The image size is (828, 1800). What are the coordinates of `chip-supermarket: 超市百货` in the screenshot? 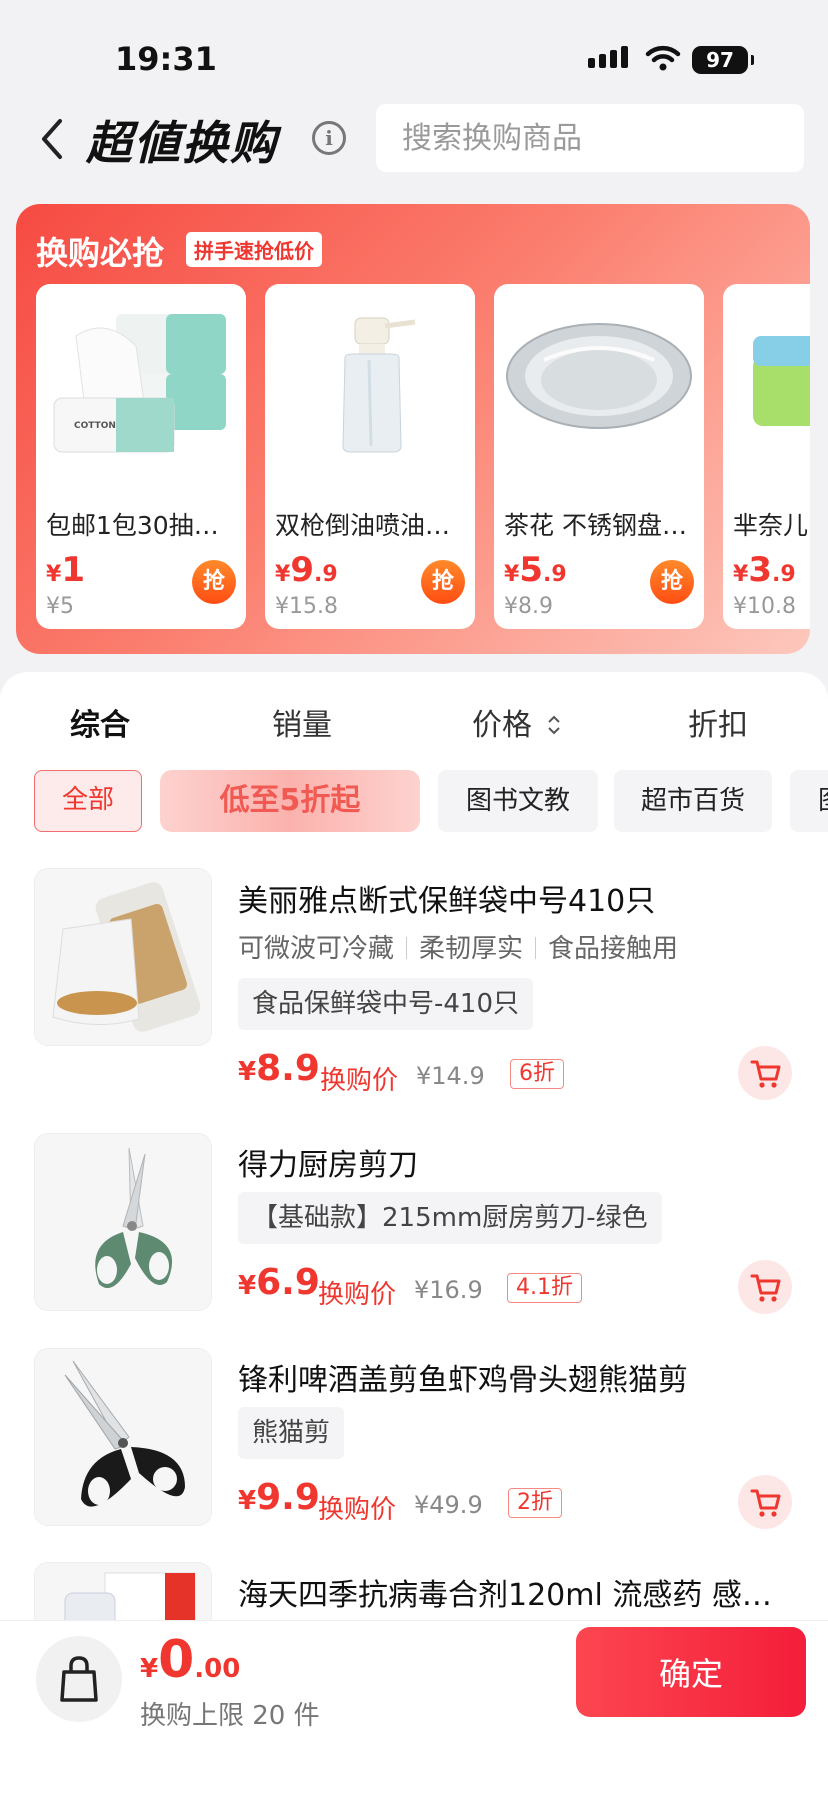 It's located at (693, 801).